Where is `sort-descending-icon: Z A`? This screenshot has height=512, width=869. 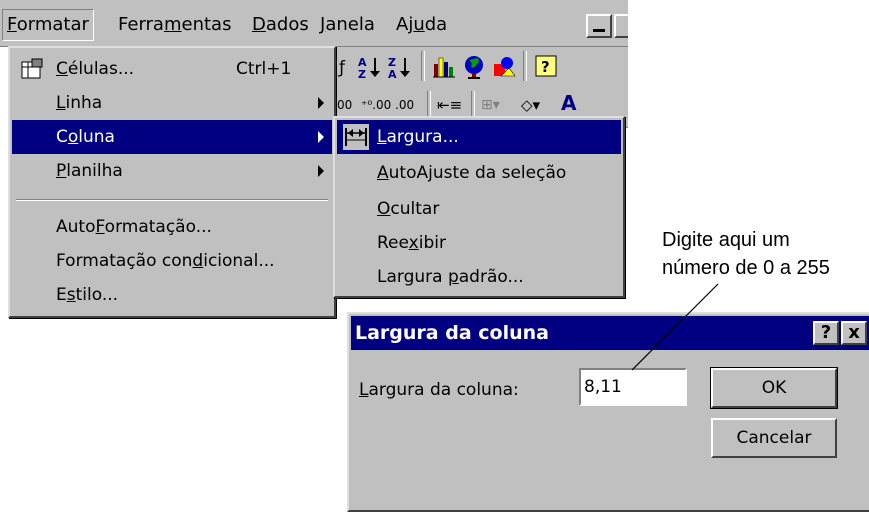 sort-descending-icon: Z A is located at coordinates (400, 67).